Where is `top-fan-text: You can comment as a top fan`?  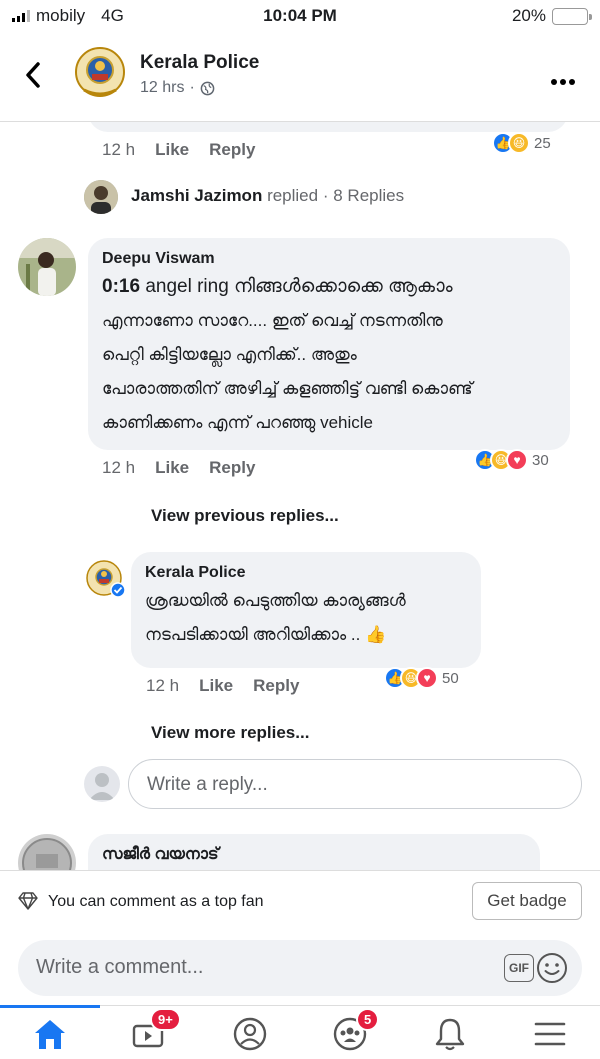 top-fan-text: You can comment as a top fan is located at coordinates (156, 901).